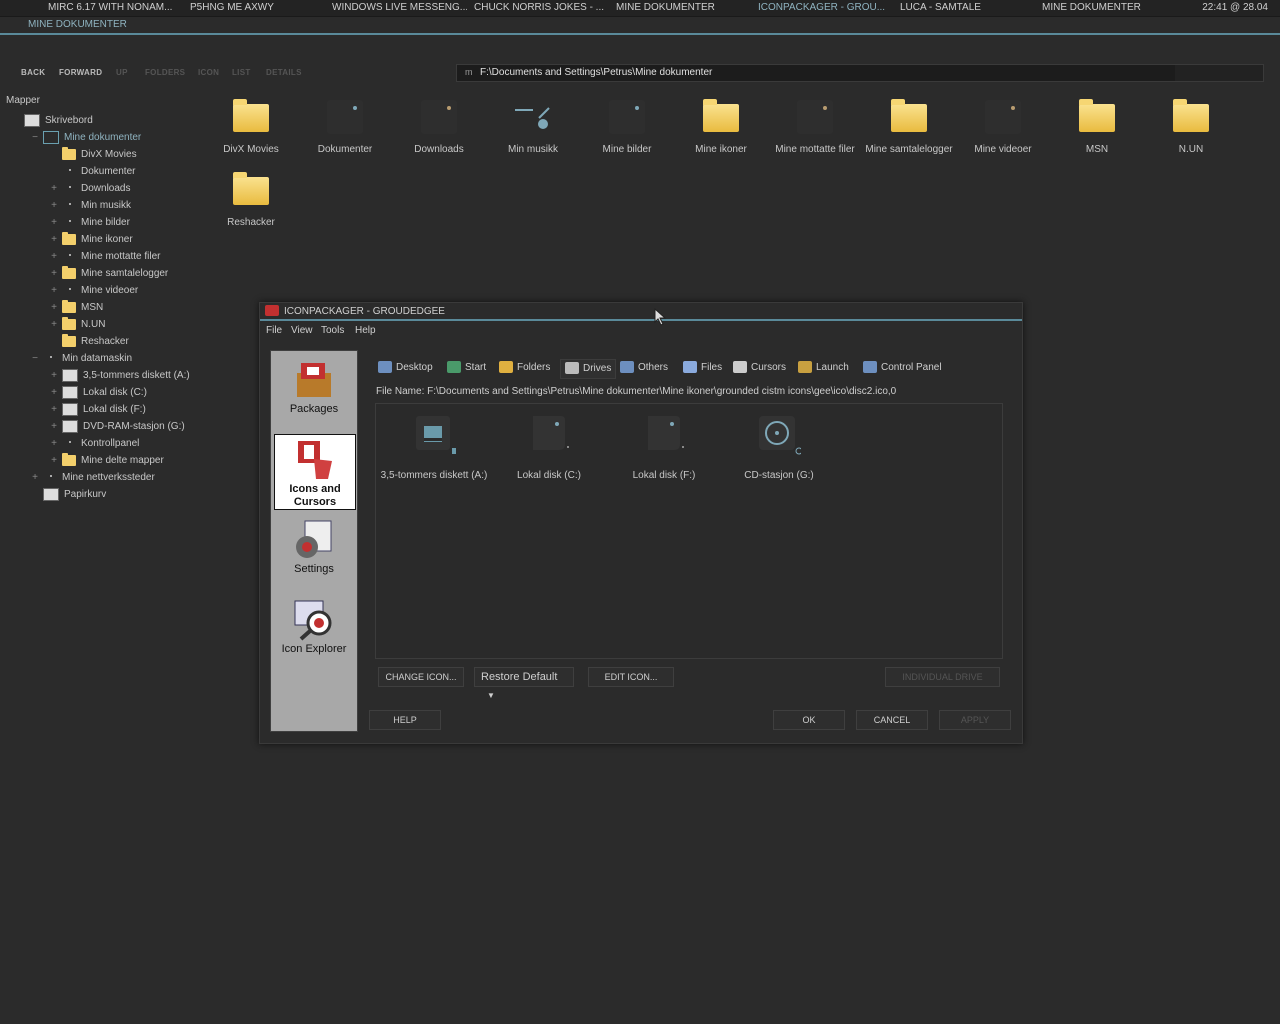  I want to click on tab-others: Others, so click(644, 368).